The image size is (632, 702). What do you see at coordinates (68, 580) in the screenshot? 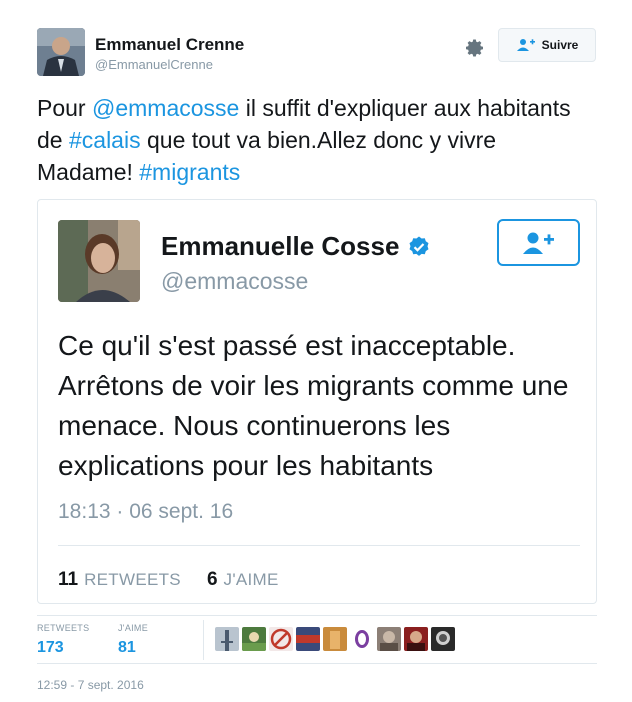
I see `quoted-retweet-count: 11` at bounding box center [68, 580].